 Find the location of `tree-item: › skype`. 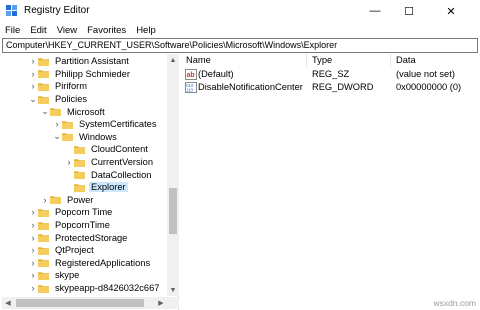

tree-item: › skype is located at coordinates (54, 275).